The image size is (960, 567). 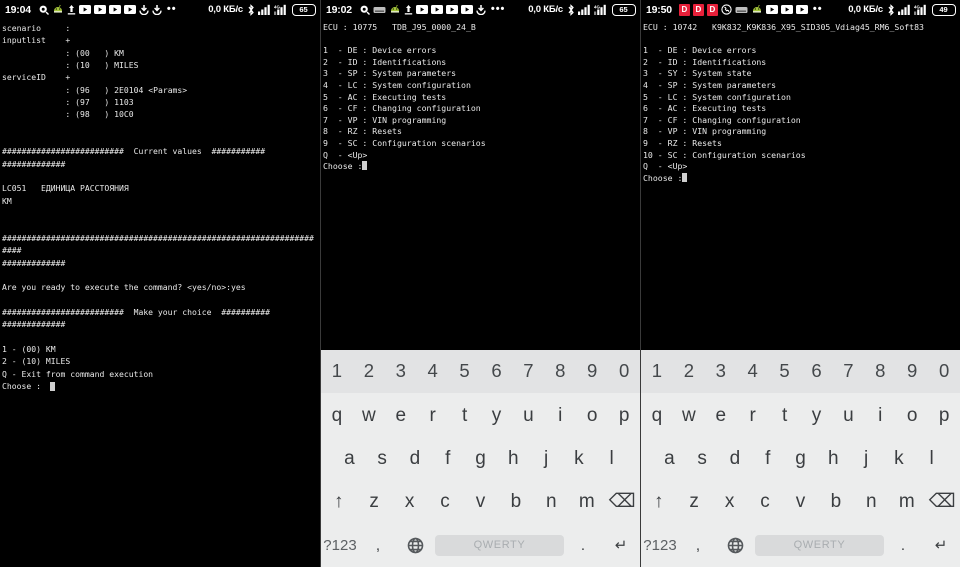 What do you see at coordinates (800, 132) in the screenshot?
I see `menu-item: 8 - VP : VIN programming` at bounding box center [800, 132].